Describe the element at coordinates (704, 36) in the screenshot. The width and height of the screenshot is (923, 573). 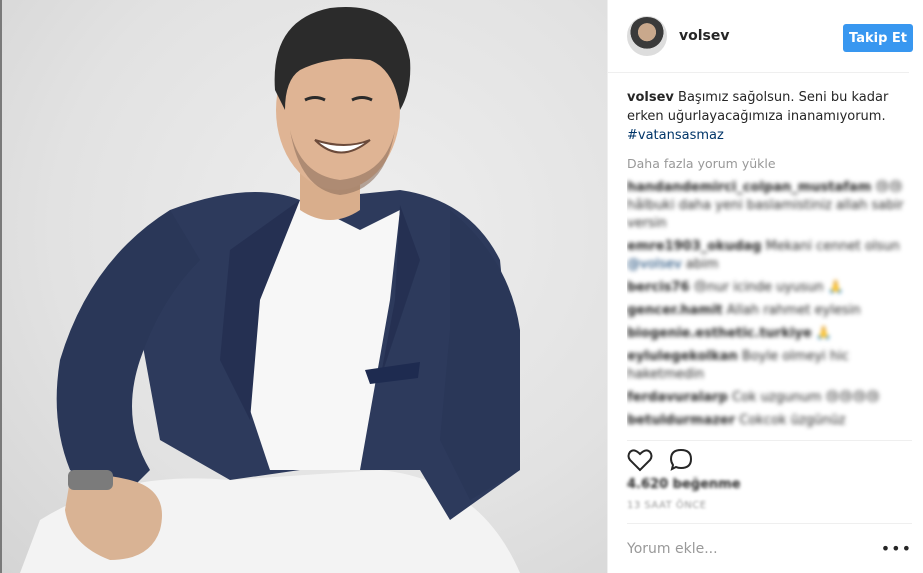
I see `username: volsev` at that location.